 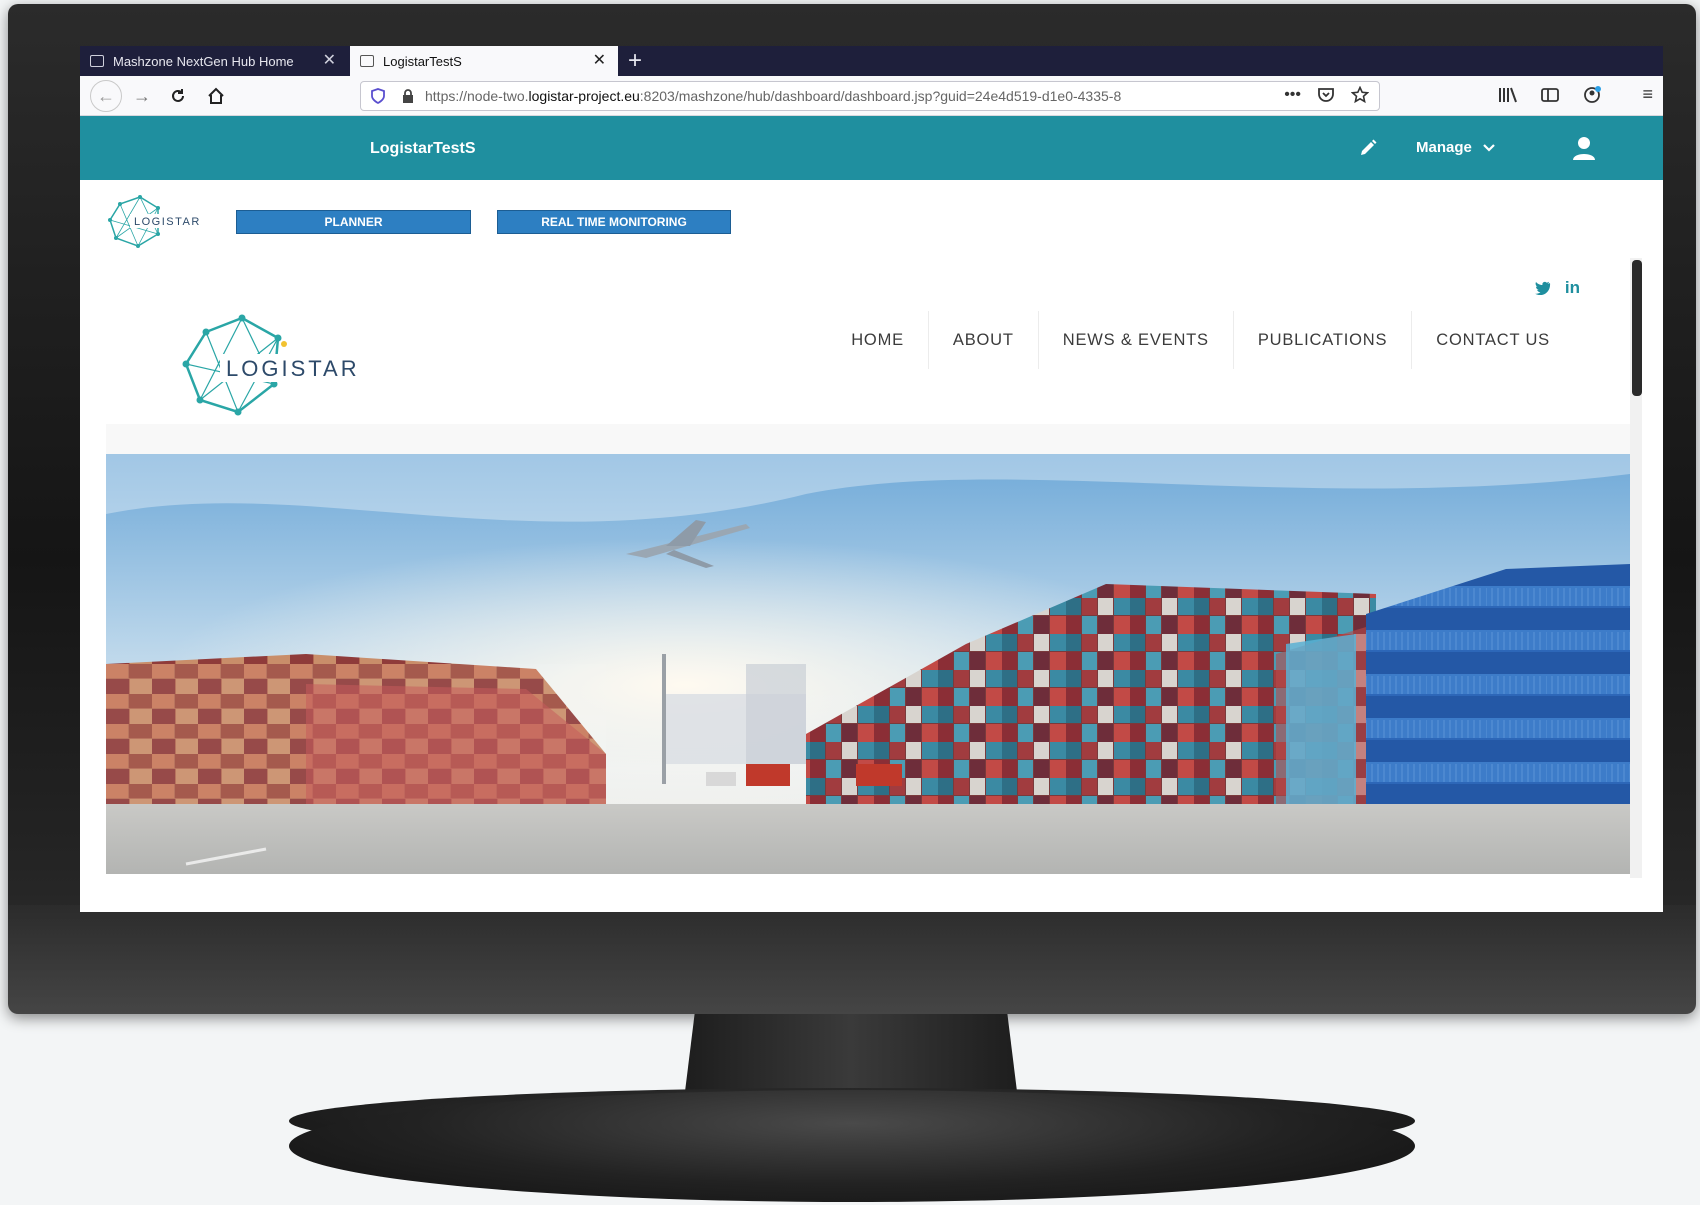 I want to click on more-actions-icon: •••, so click(x=1292, y=95).